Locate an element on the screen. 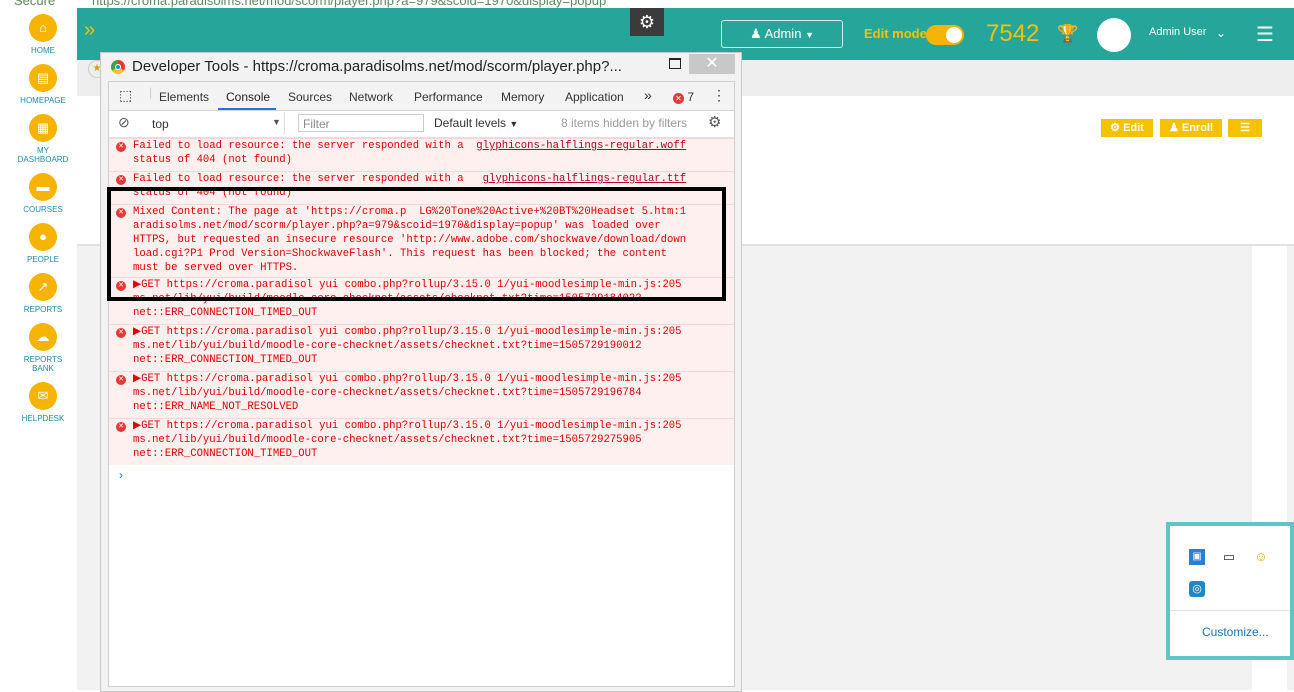  home-icon: ⌂ is located at coordinates (43, 28).